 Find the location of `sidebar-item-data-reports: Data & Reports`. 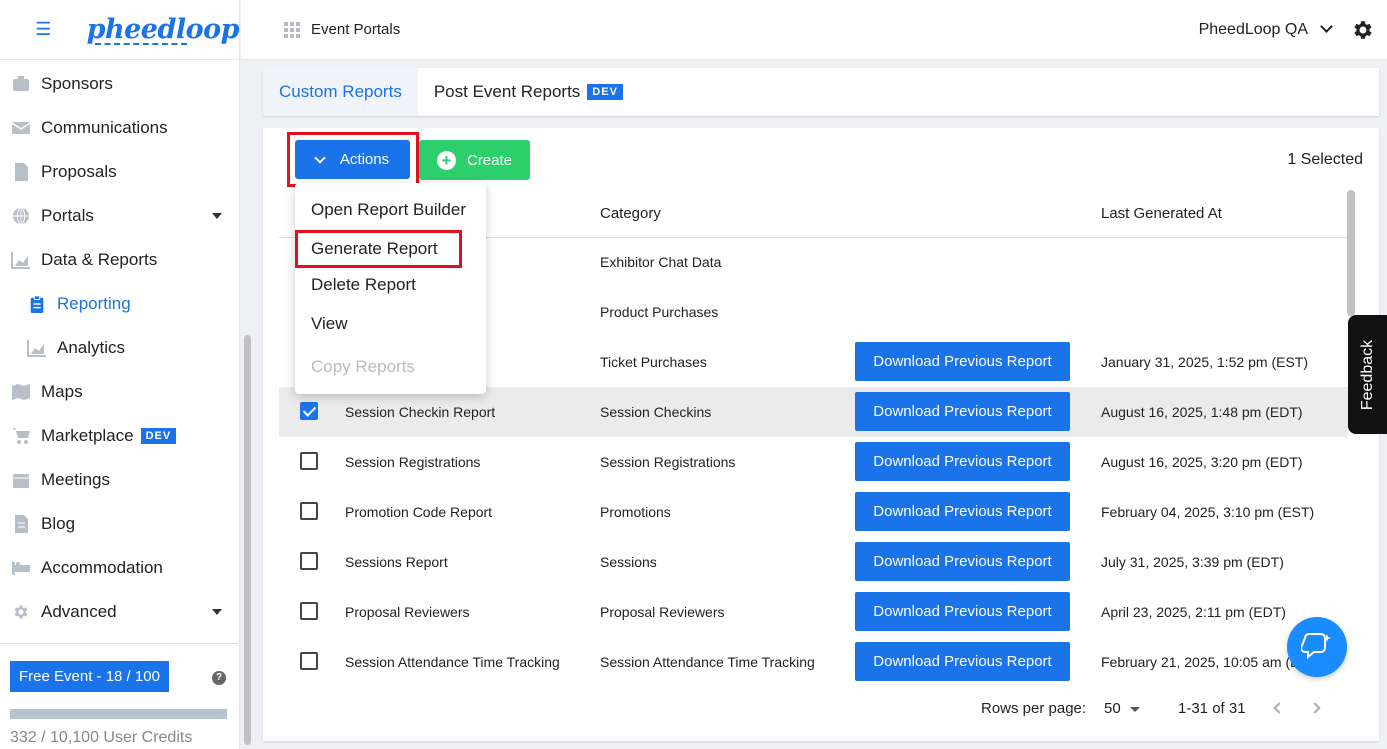

sidebar-item-data-reports: Data & Reports is located at coordinates (119, 260).